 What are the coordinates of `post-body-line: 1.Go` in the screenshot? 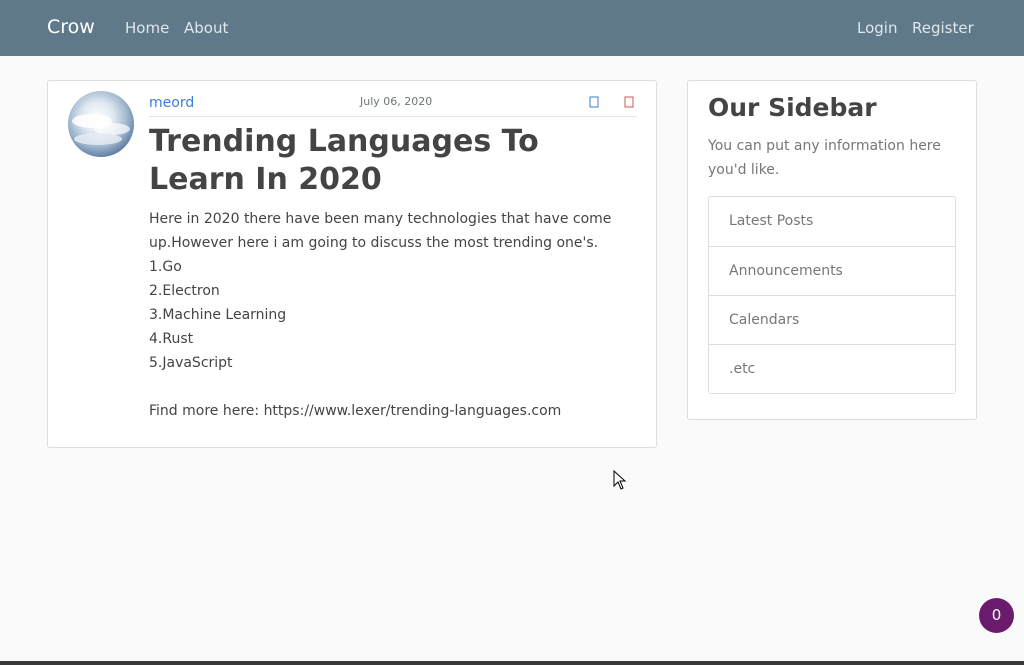 It's located at (165, 267).